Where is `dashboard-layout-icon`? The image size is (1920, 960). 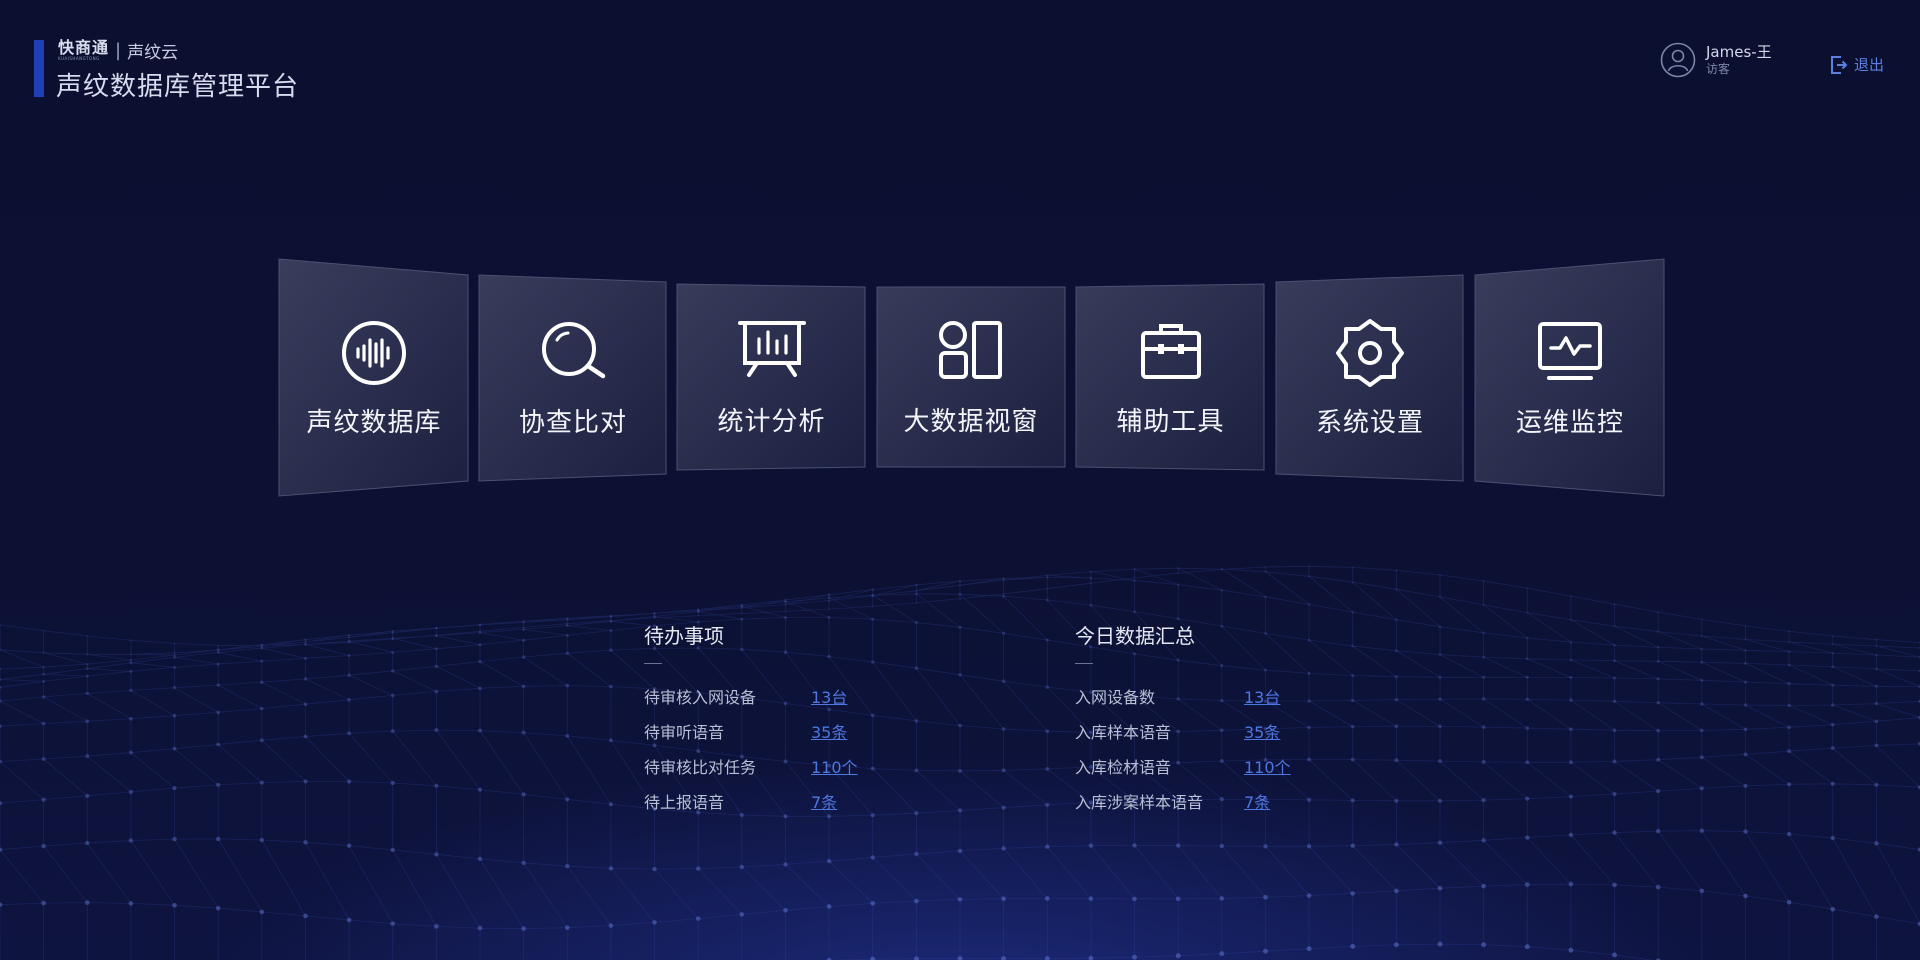 dashboard-layout-icon is located at coordinates (970, 349).